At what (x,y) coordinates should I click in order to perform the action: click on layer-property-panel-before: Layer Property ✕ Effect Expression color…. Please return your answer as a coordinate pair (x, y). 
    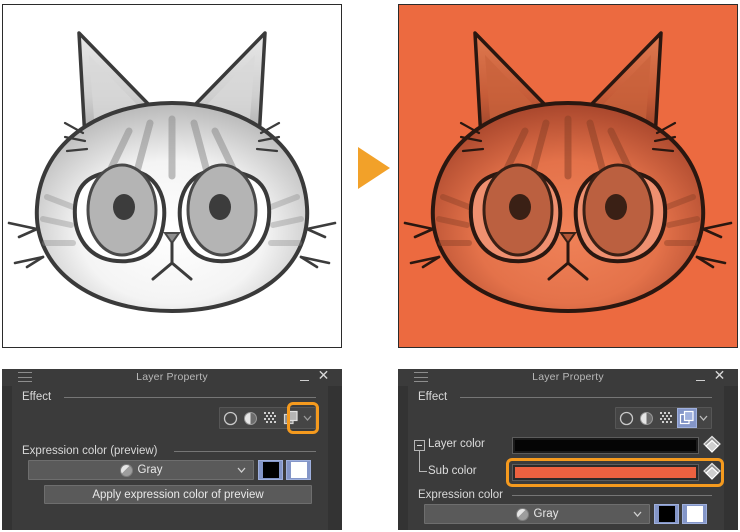
    Looking at the image, I should click on (172, 449).